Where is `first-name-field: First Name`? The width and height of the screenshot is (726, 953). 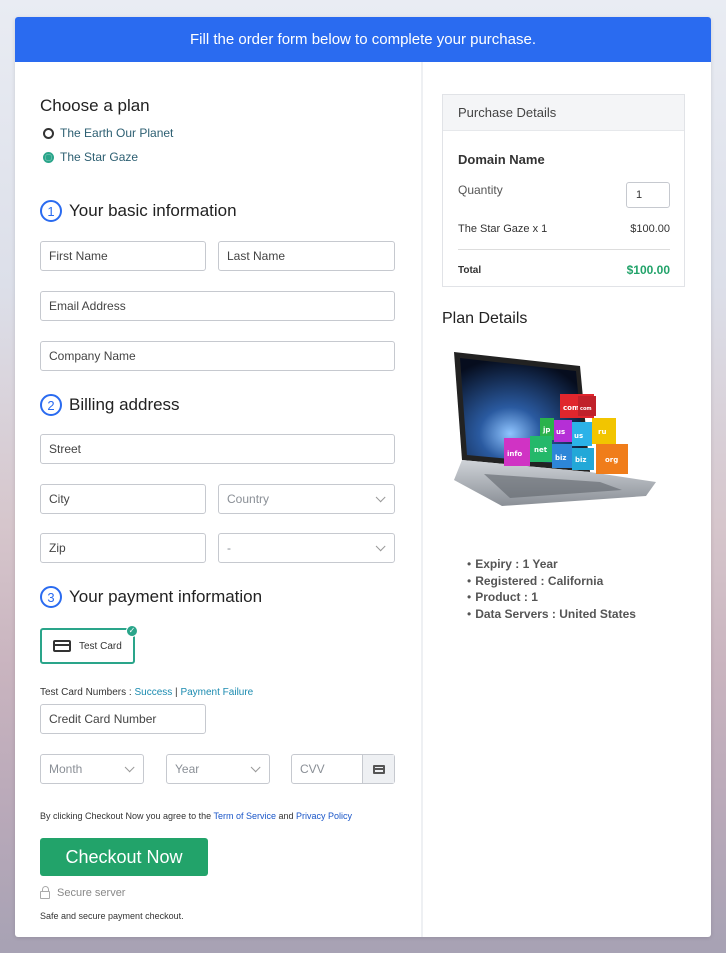 first-name-field: First Name is located at coordinates (123, 256).